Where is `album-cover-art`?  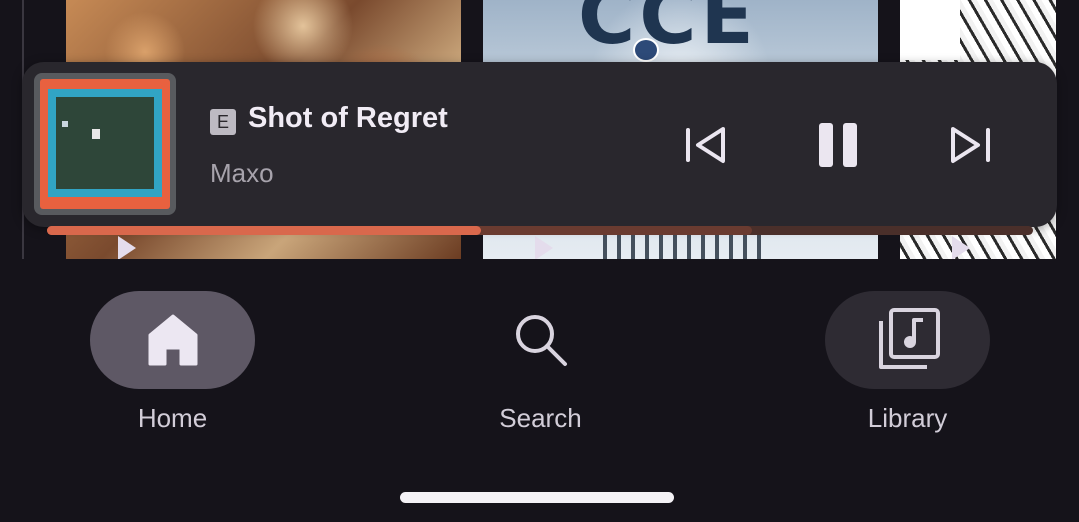 album-cover-art is located at coordinates (105, 144).